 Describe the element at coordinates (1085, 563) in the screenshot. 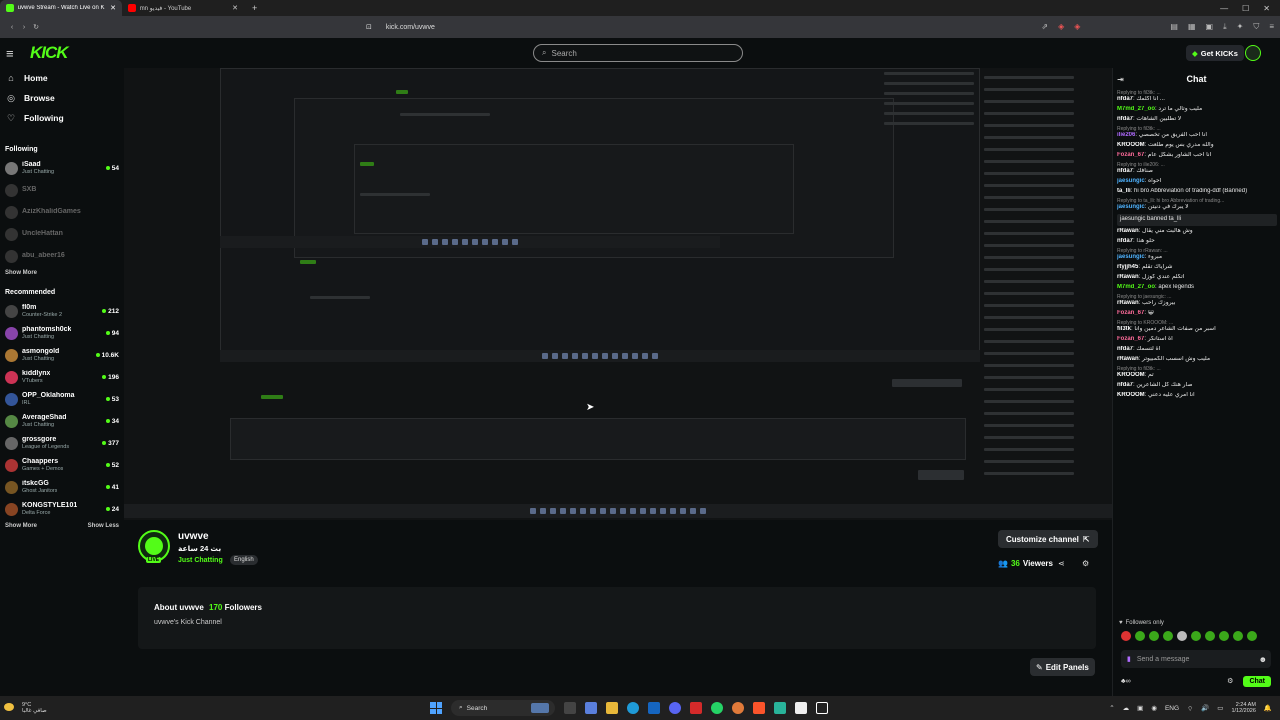

I see `user-settings-icon: ⚙` at that location.